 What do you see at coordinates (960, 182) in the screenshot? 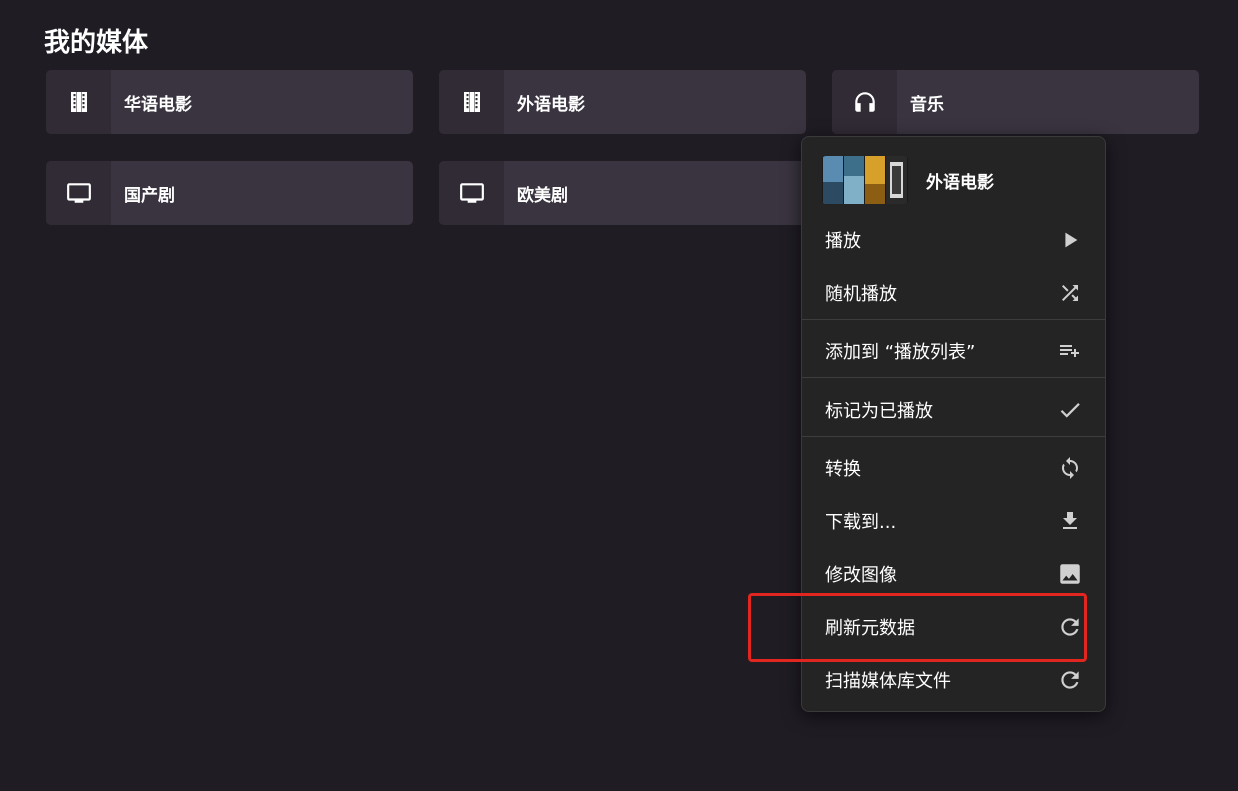
I see `context-menu-title: 外语电影` at bounding box center [960, 182].